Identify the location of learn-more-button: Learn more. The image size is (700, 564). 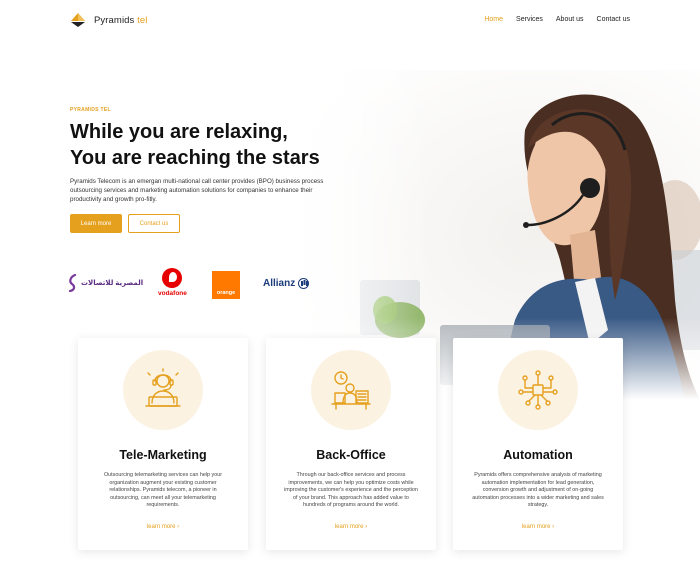
(96, 223).